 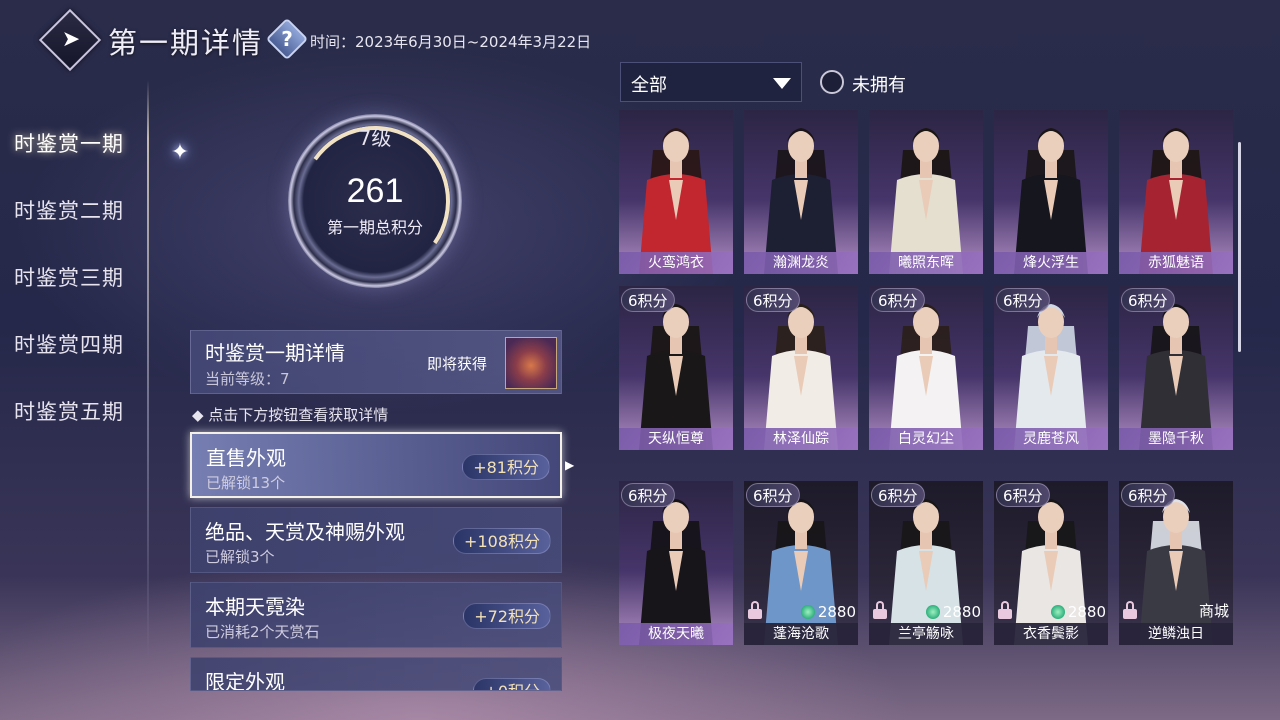 I want to click on sparkle-icon: ✦, so click(x=180, y=152).